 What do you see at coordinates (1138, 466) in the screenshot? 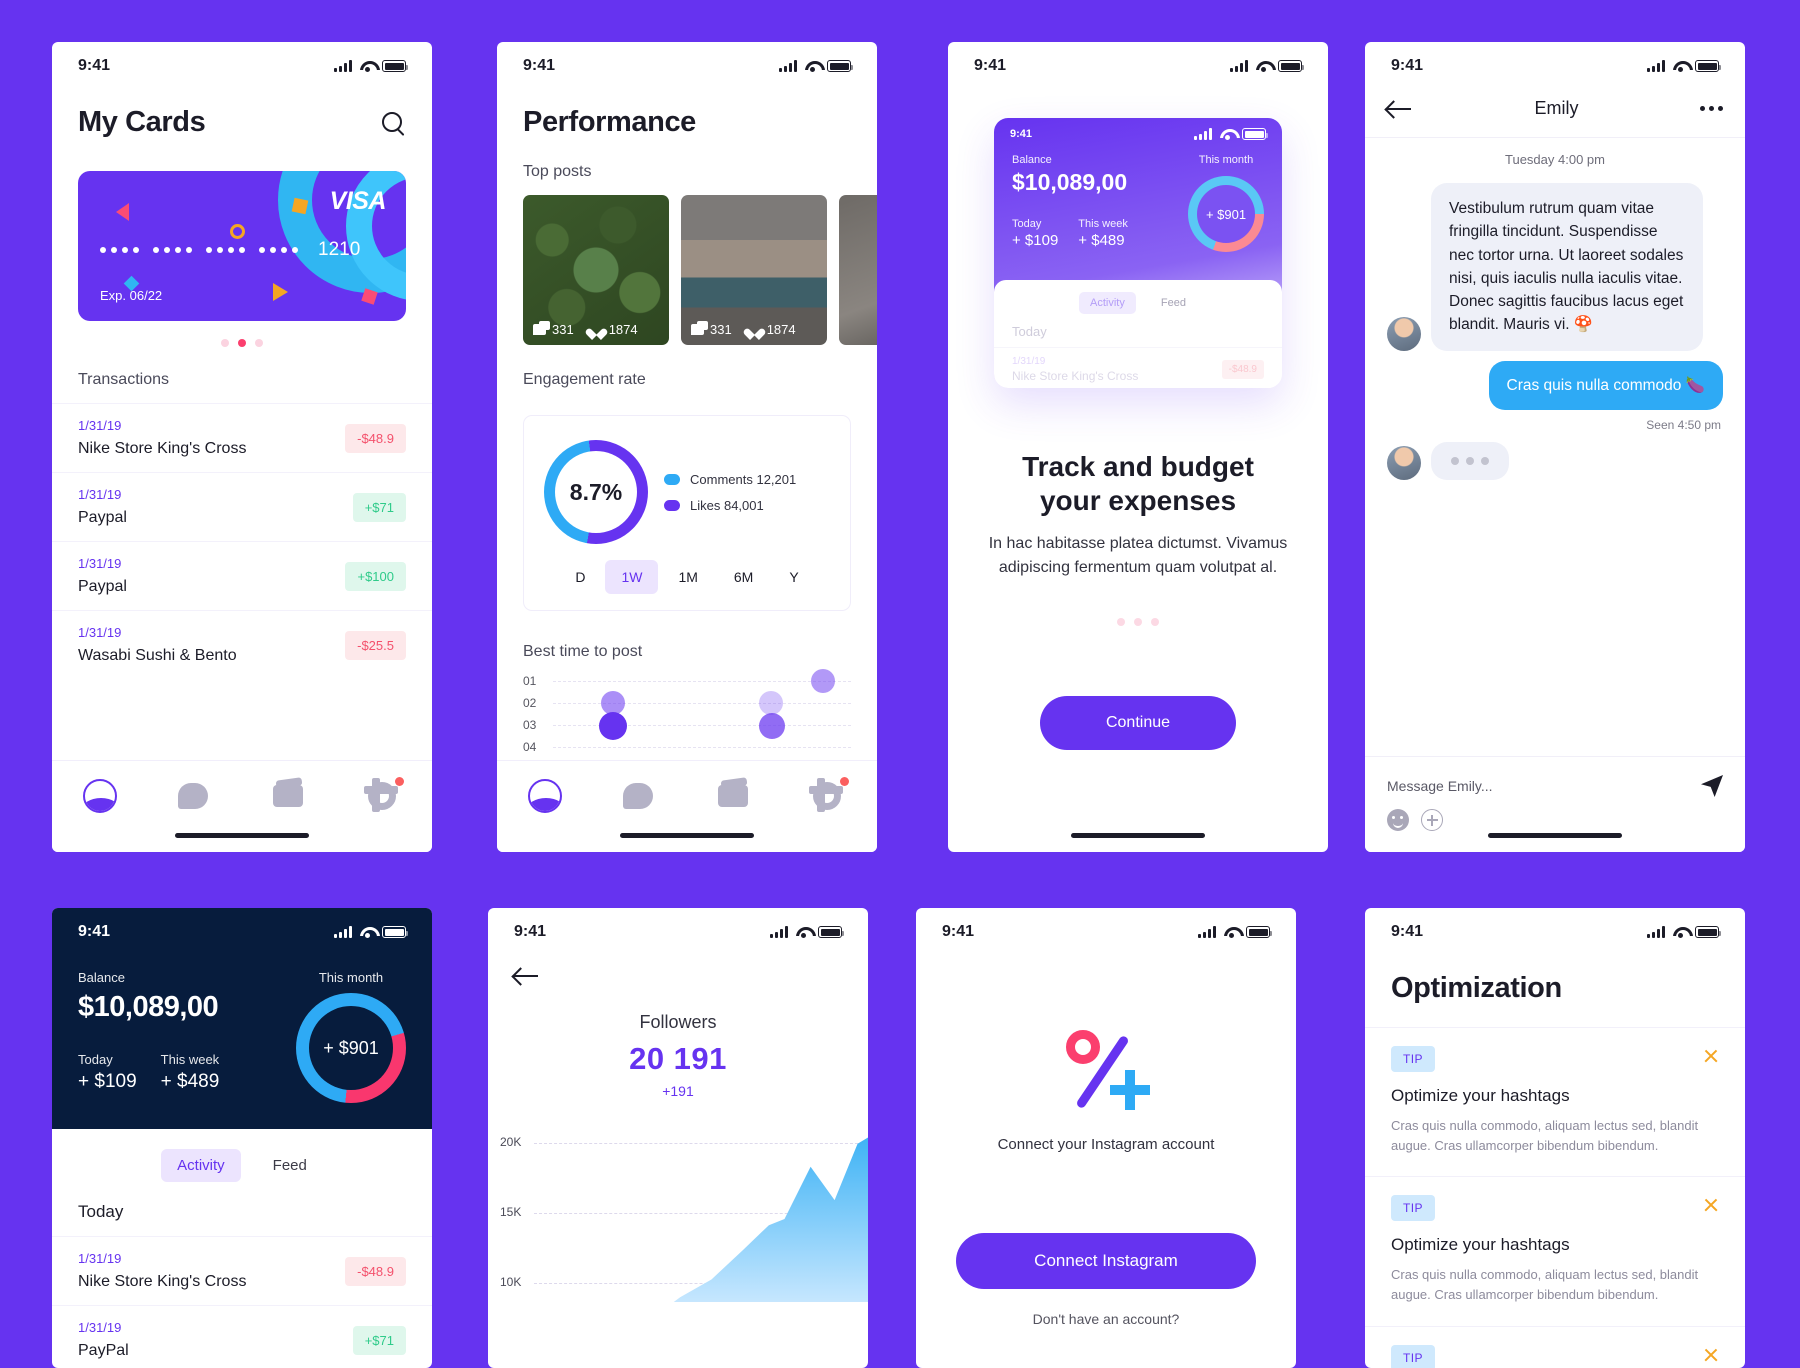
I see `headline-line-1: Track and budget` at bounding box center [1138, 466].